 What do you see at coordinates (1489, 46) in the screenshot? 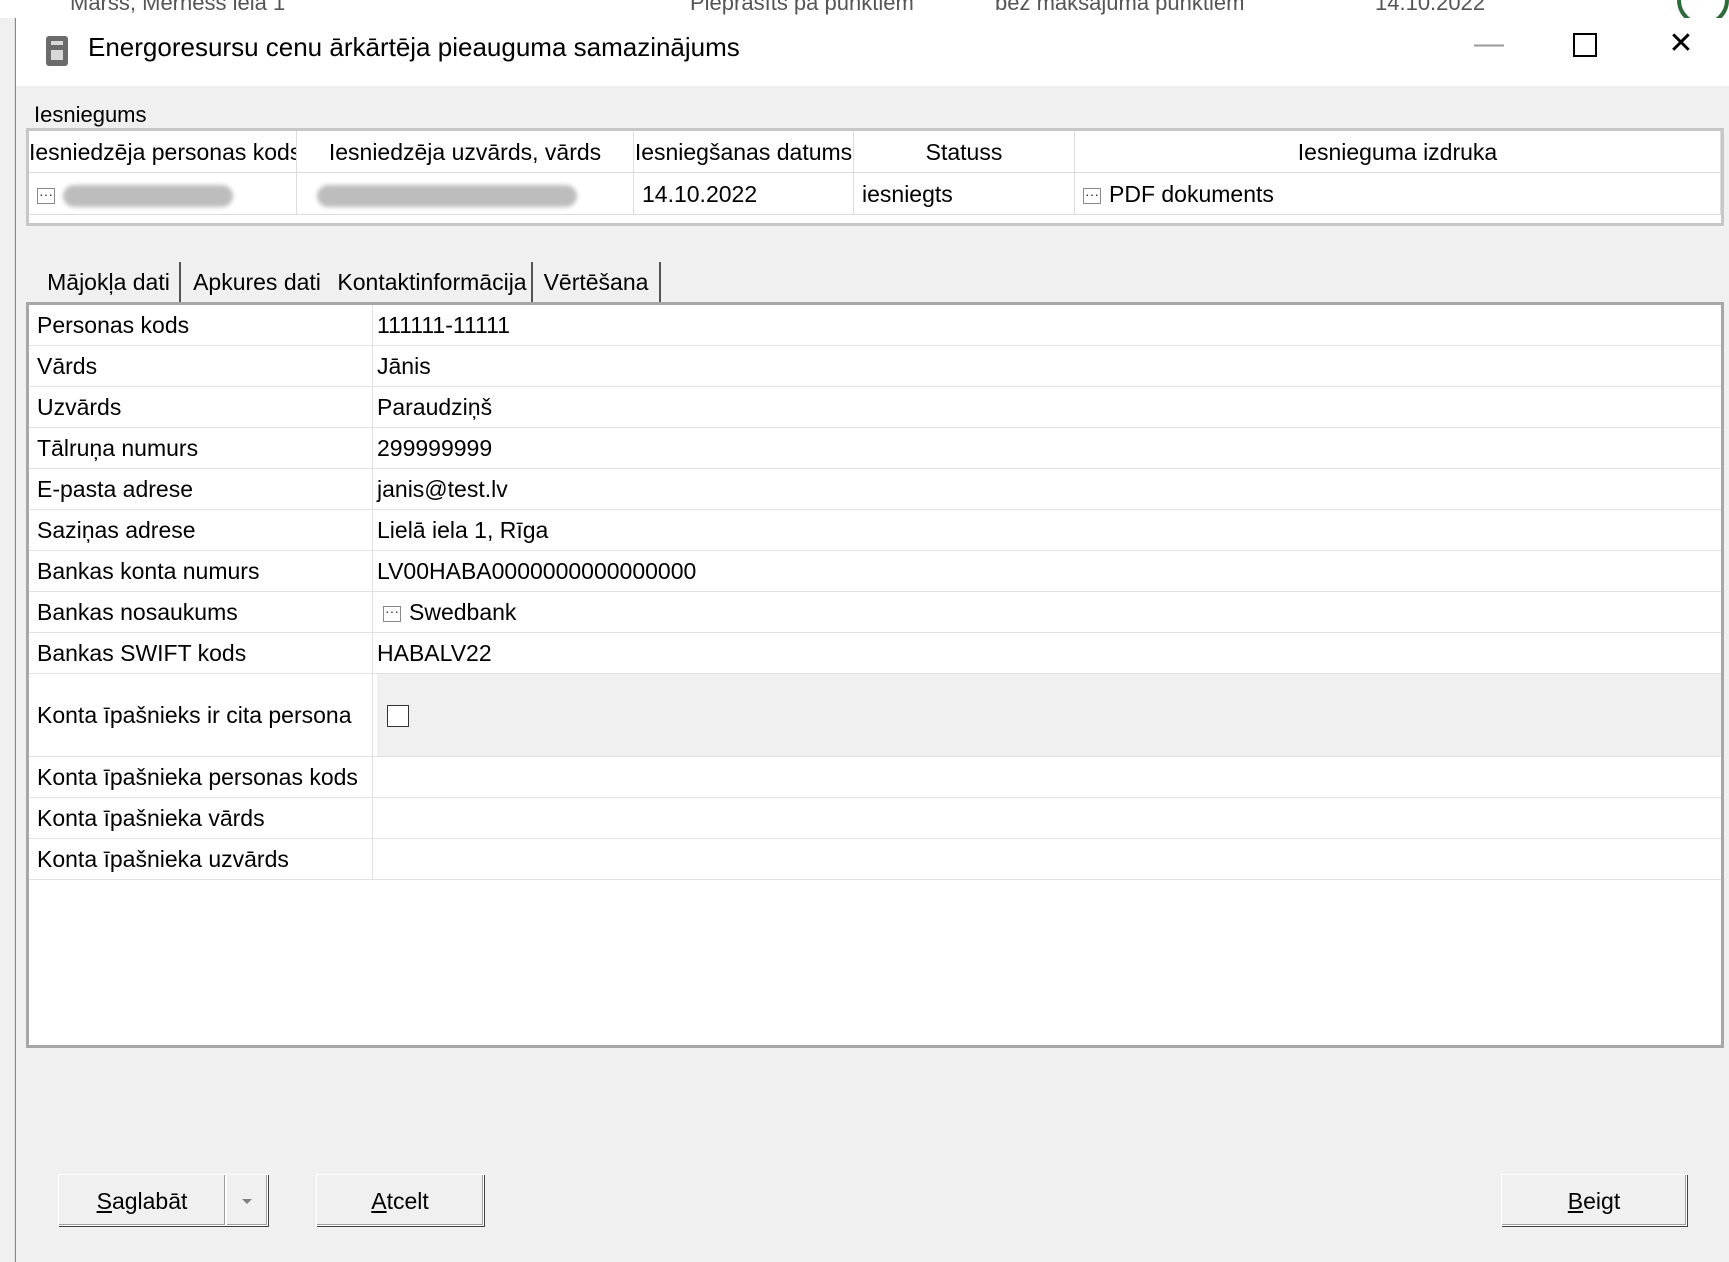
I see `minimize-button: —` at bounding box center [1489, 46].